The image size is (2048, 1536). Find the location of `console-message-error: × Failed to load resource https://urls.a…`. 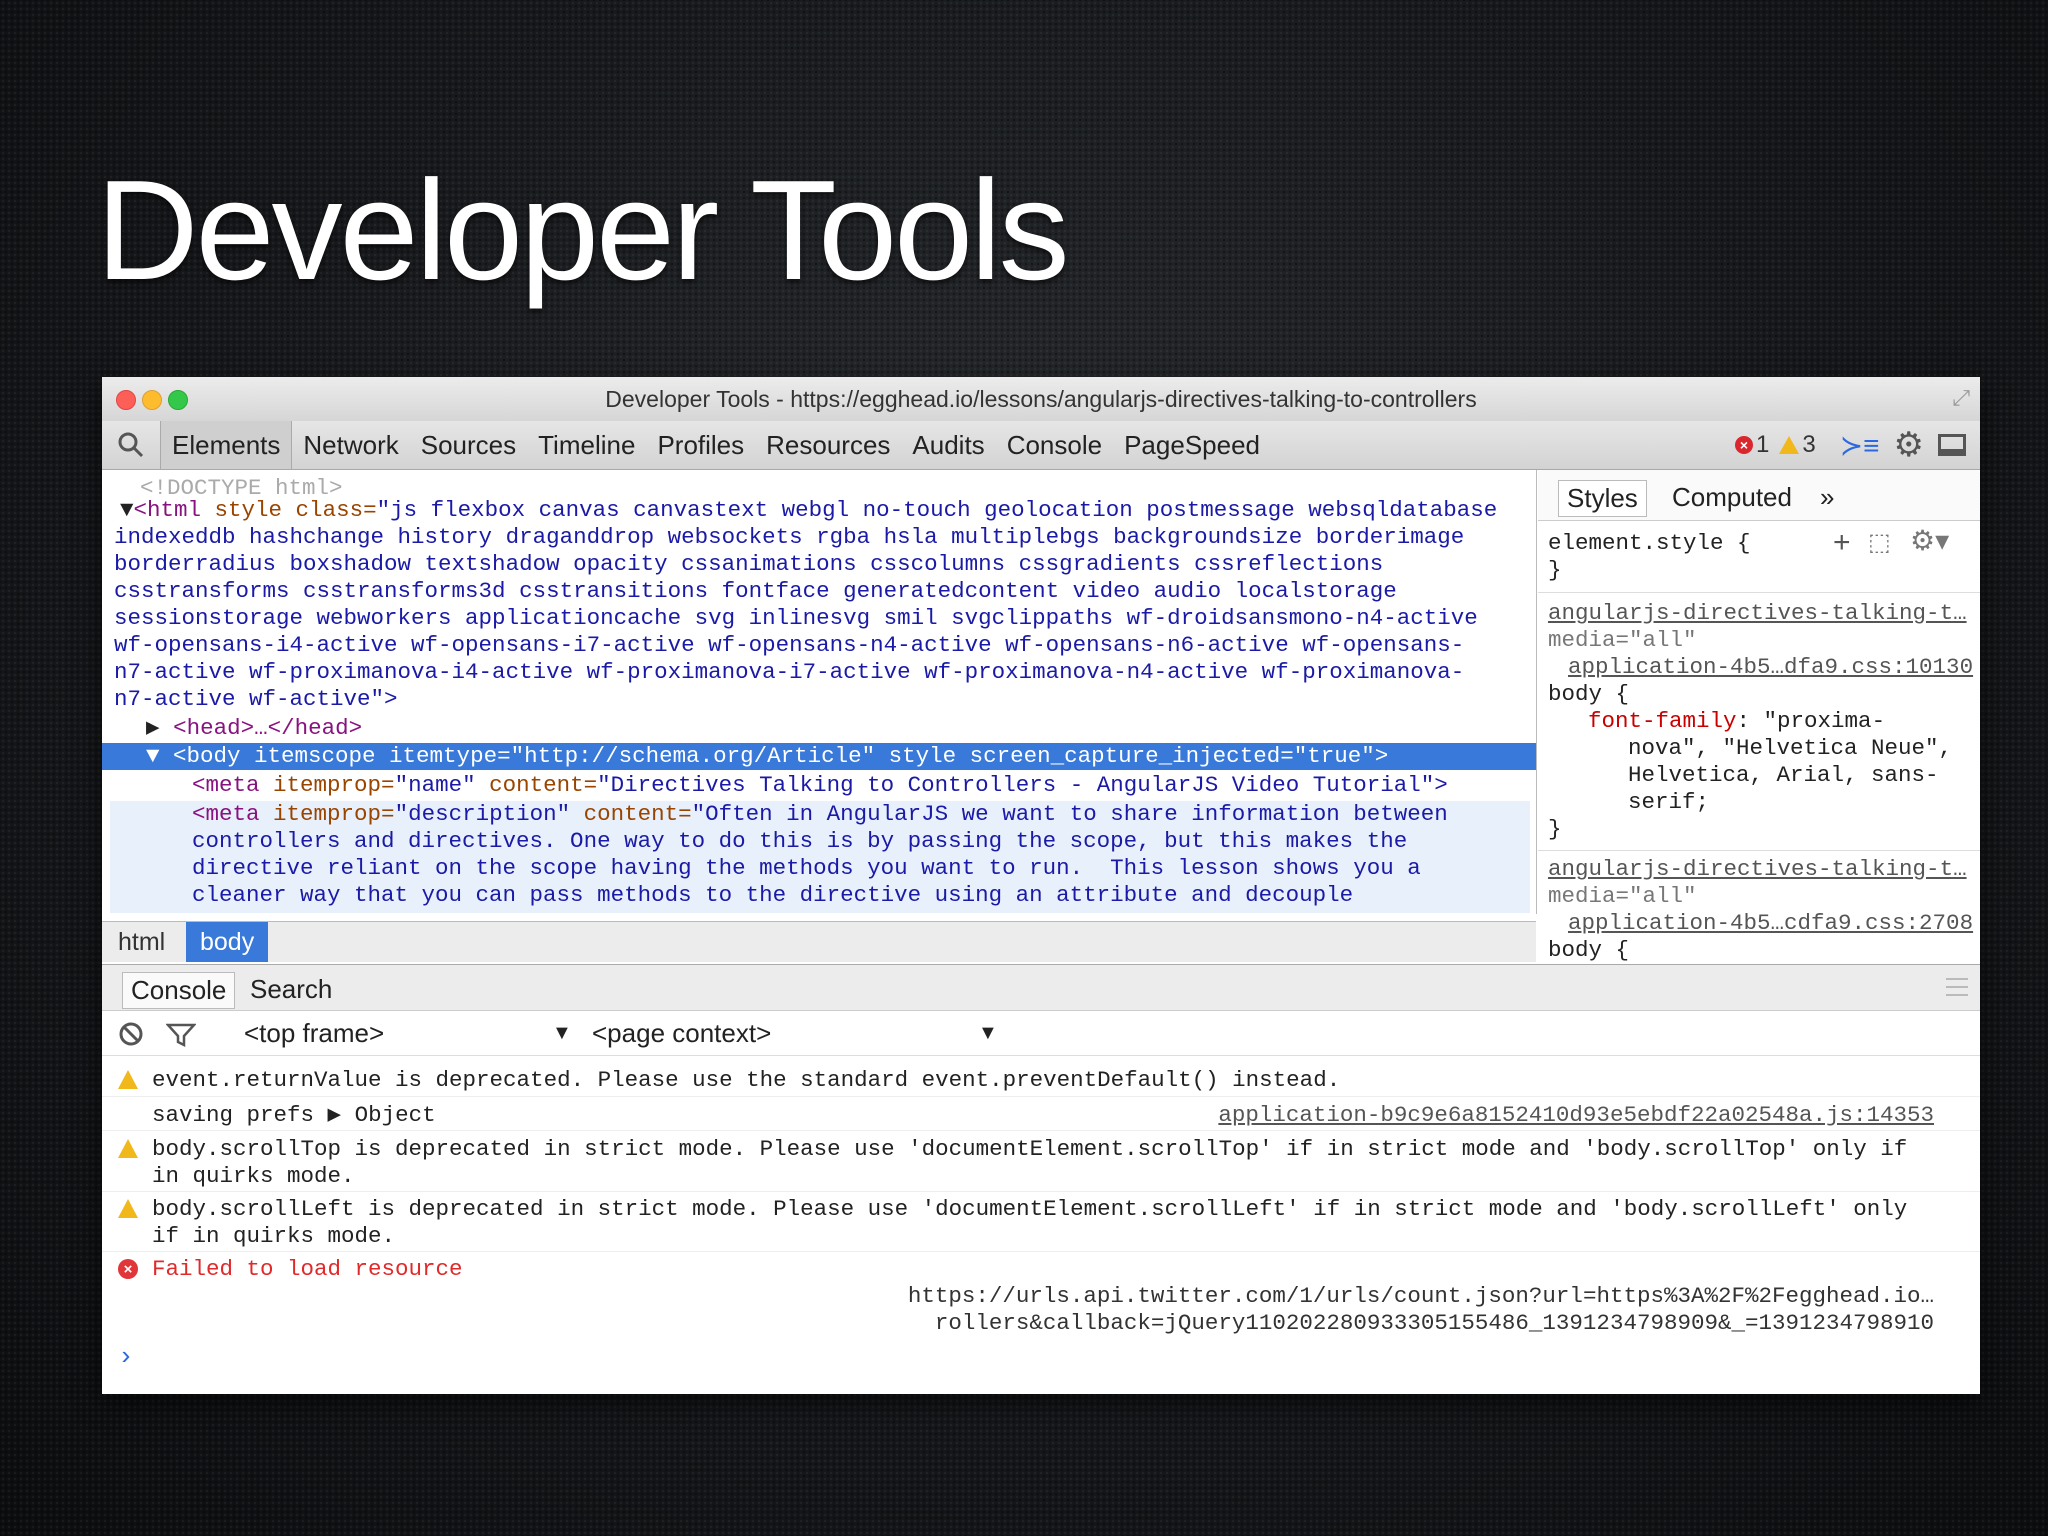

console-message-error: × Failed to load resource https://urls.a… is located at coordinates (1041, 1296).